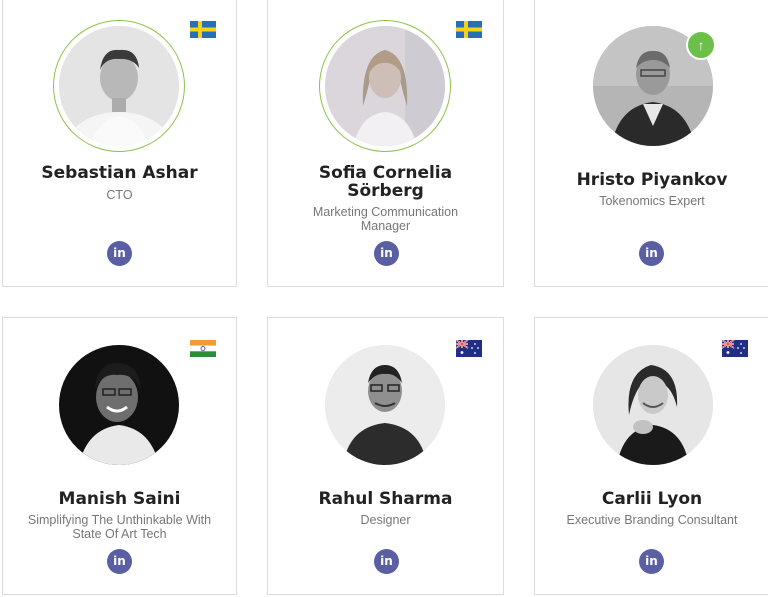  What do you see at coordinates (651, 143) in the screenshot?
I see `team-card: ↑ Hristo Piyankov Tokenomics Expert in` at bounding box center [651, 143].